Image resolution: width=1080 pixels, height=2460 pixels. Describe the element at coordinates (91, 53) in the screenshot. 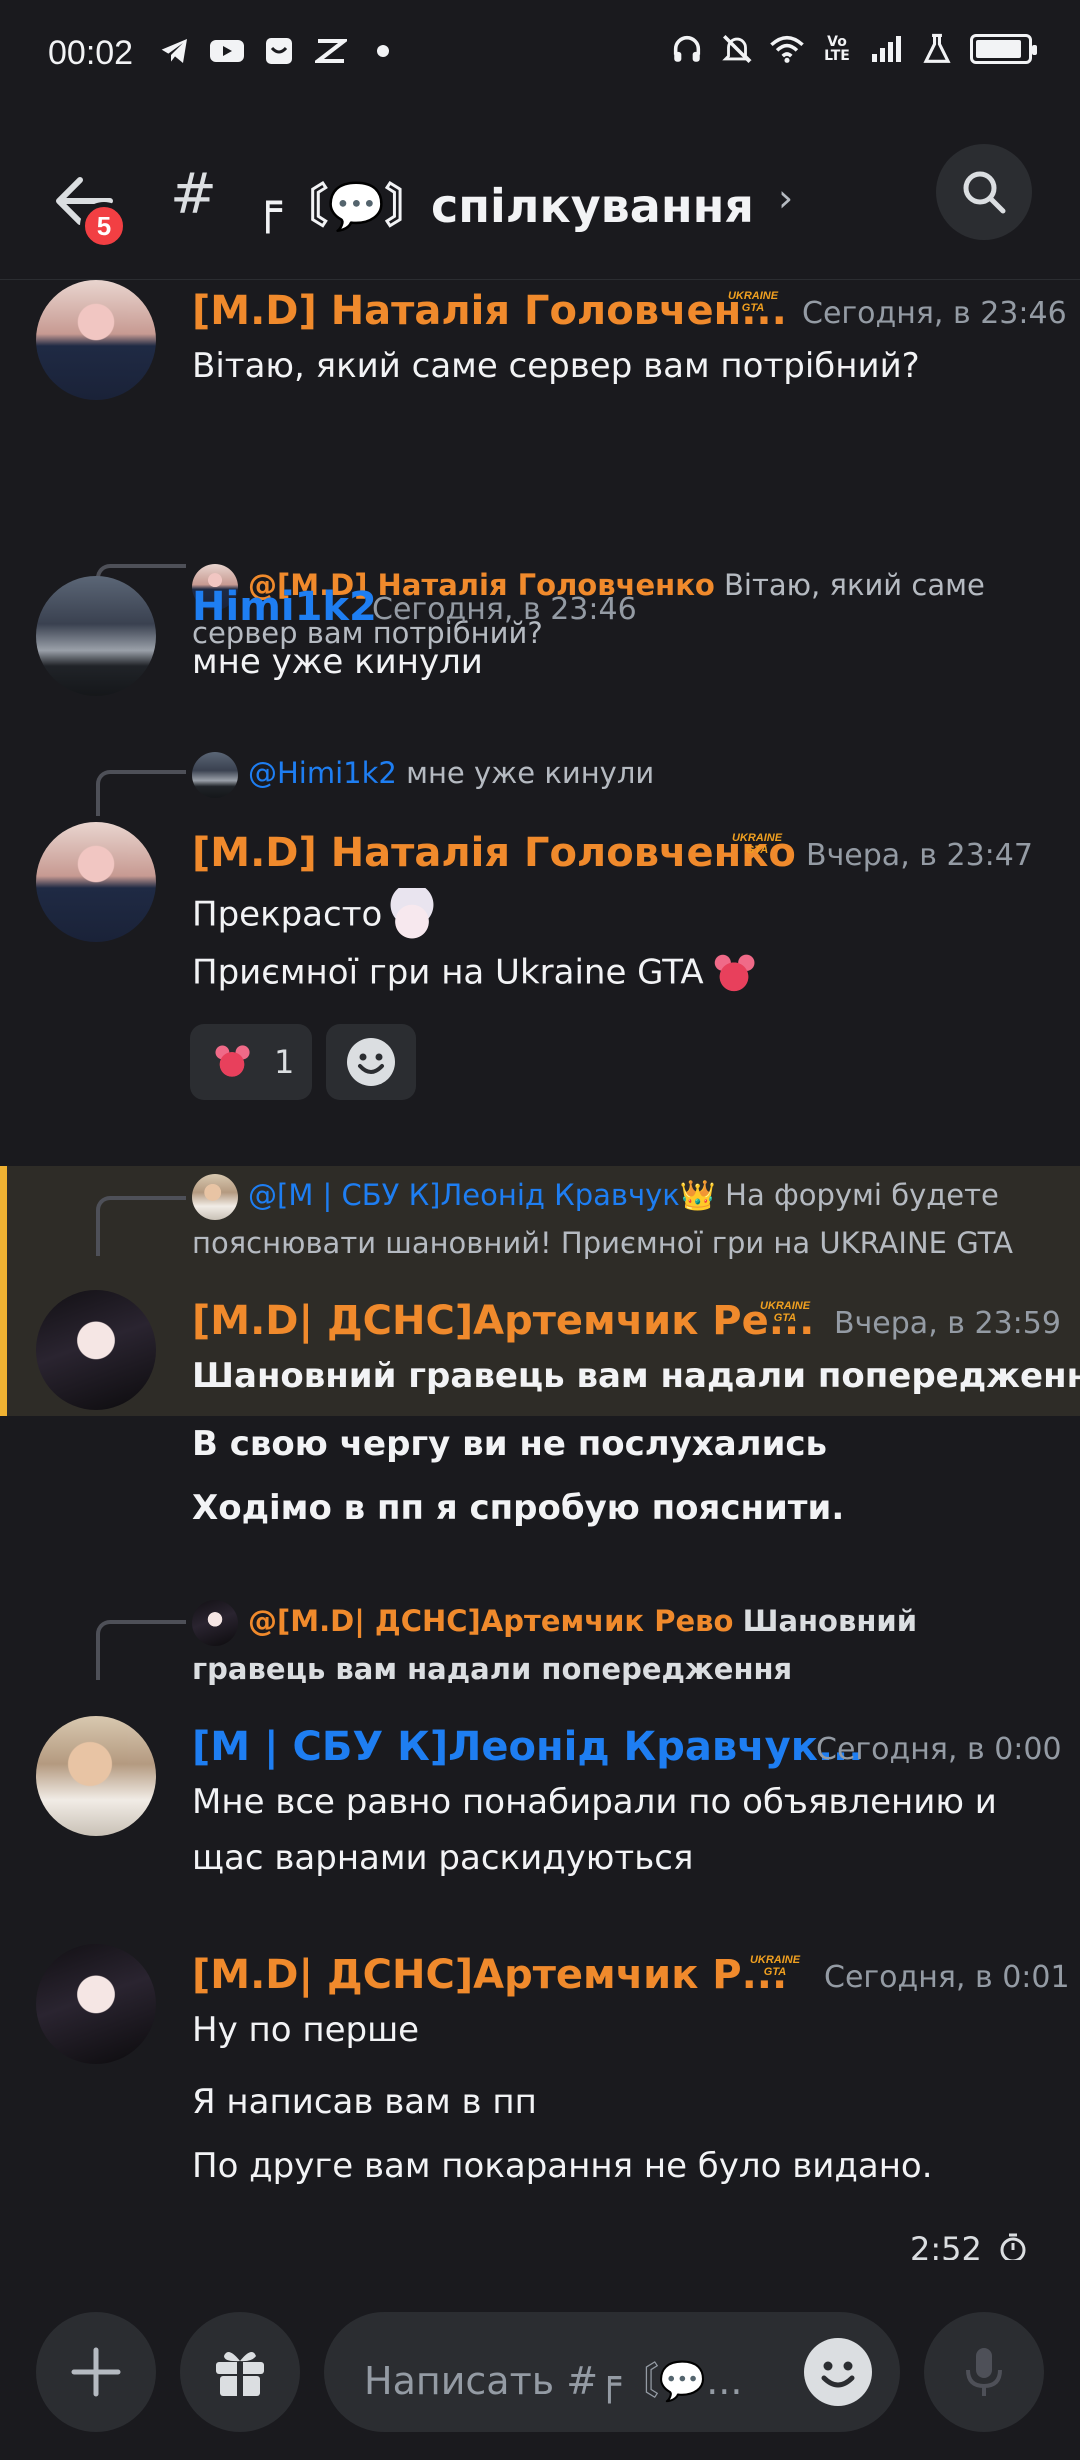

I see `status-time: 00:02` at that location.